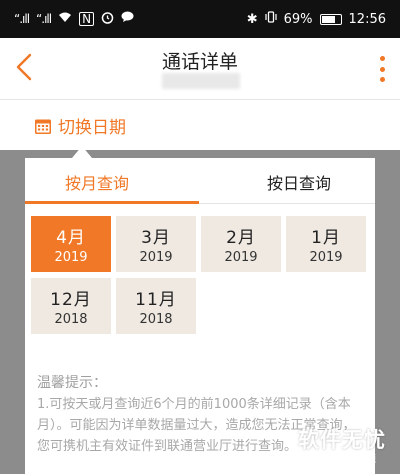 The width and height of the screenshot is (400, 474). What do you see at coordinates (127, 19) in the screenshot?
I see `message-icon` at bounding box center [127, 19].